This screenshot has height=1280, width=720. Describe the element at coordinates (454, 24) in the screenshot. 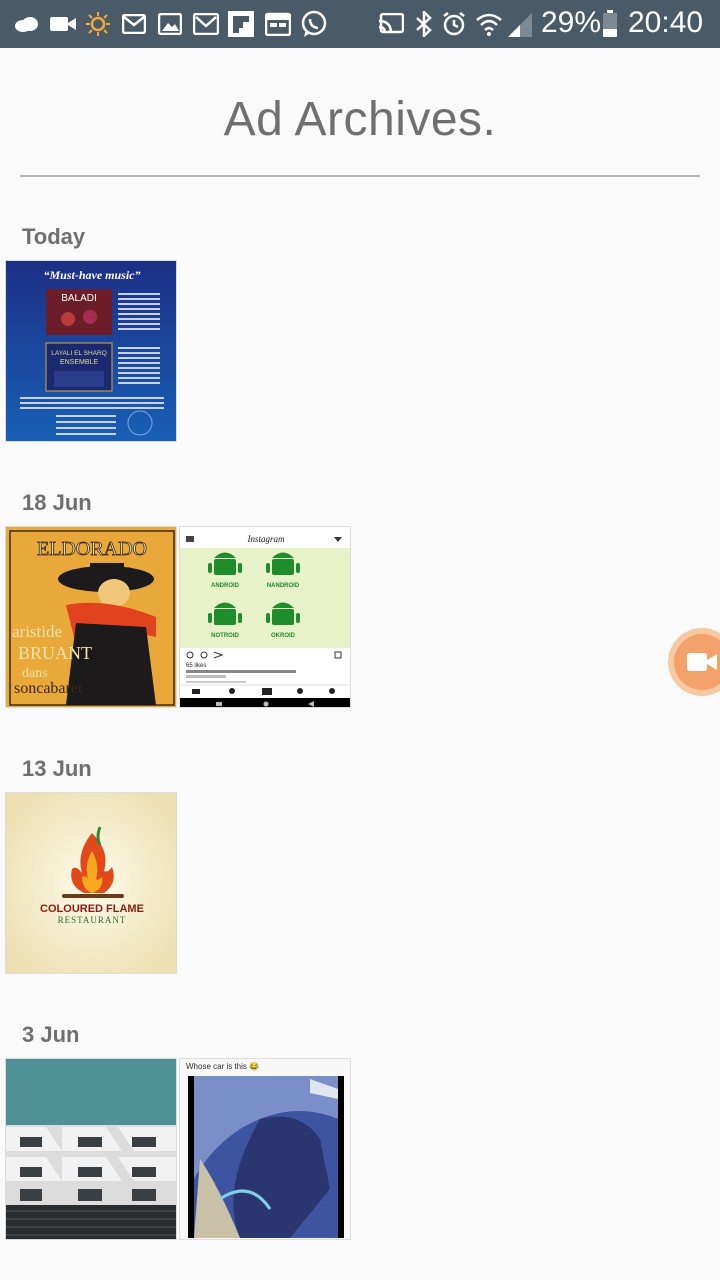

I see `alarm-icon` at that location.